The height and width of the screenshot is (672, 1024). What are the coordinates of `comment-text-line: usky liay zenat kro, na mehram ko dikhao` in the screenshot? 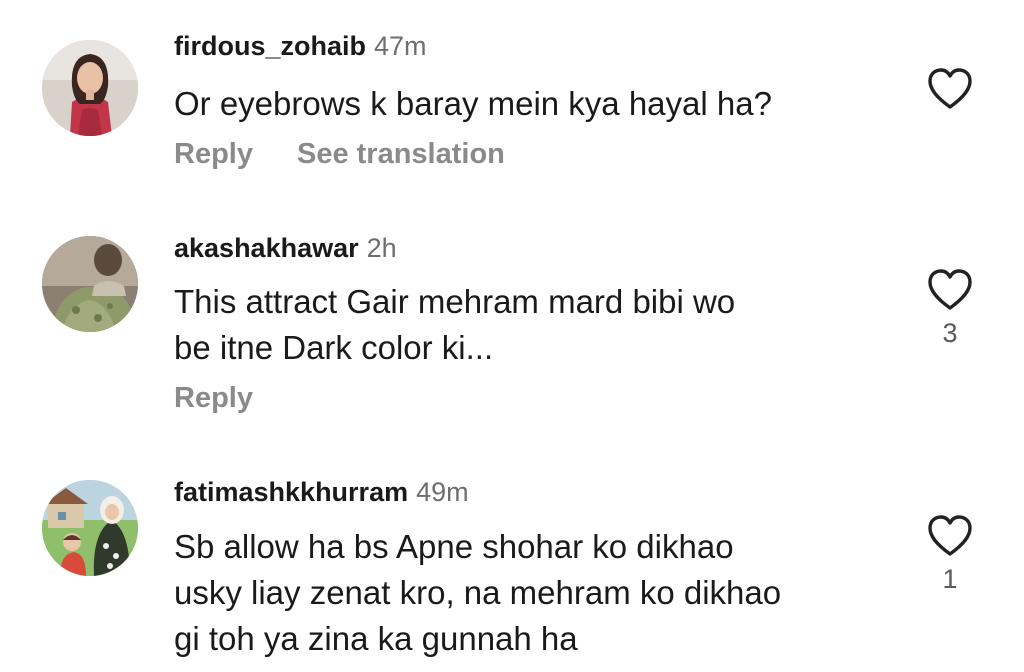 It's located at (478, 592).